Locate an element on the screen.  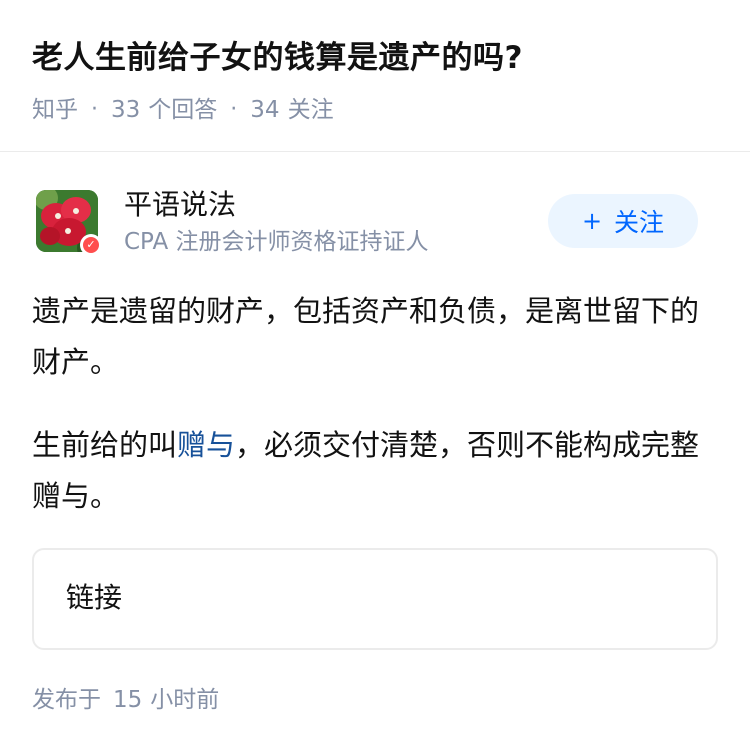
link-card: 链接 is located at coordinates (375, 599).